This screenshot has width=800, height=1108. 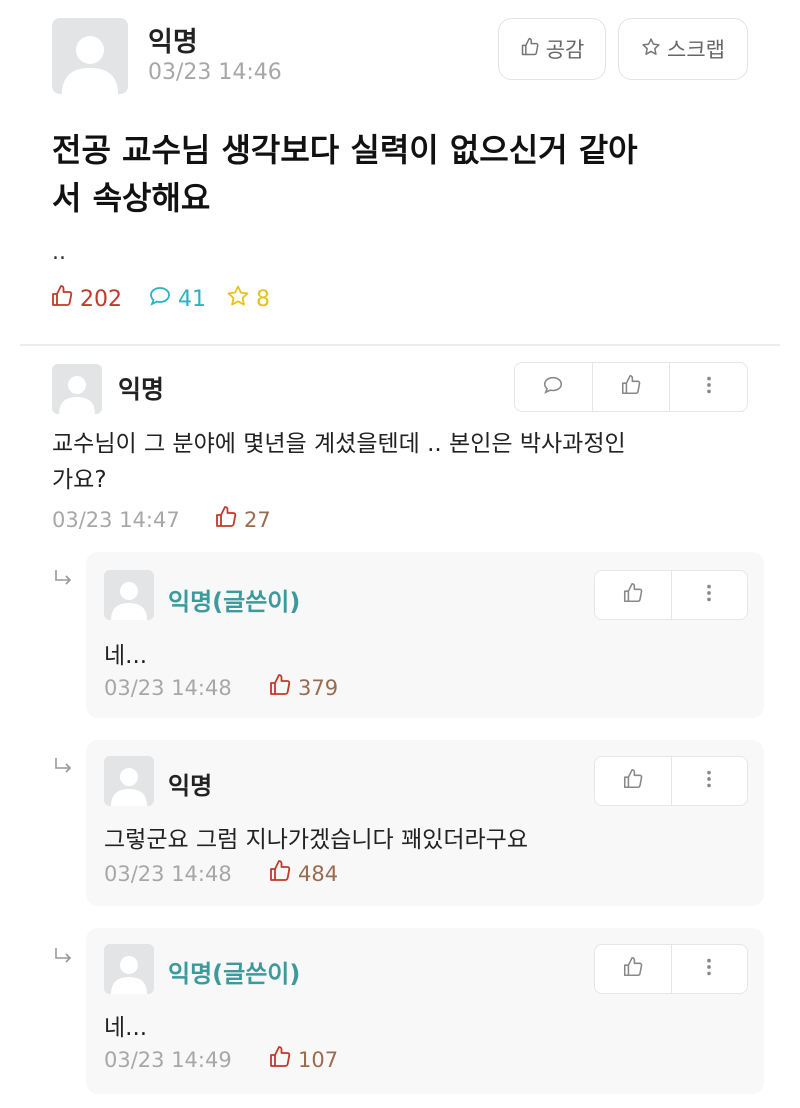 I want to click on comment-author-avatar, so click(x=77, y=389).